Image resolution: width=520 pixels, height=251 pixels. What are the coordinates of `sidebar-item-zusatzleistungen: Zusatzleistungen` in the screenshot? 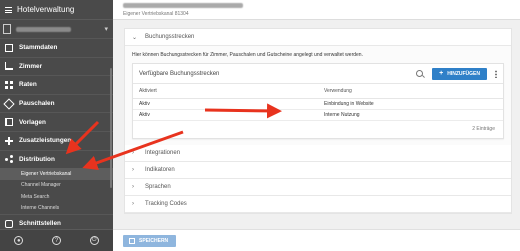 It's located at (56, 140).